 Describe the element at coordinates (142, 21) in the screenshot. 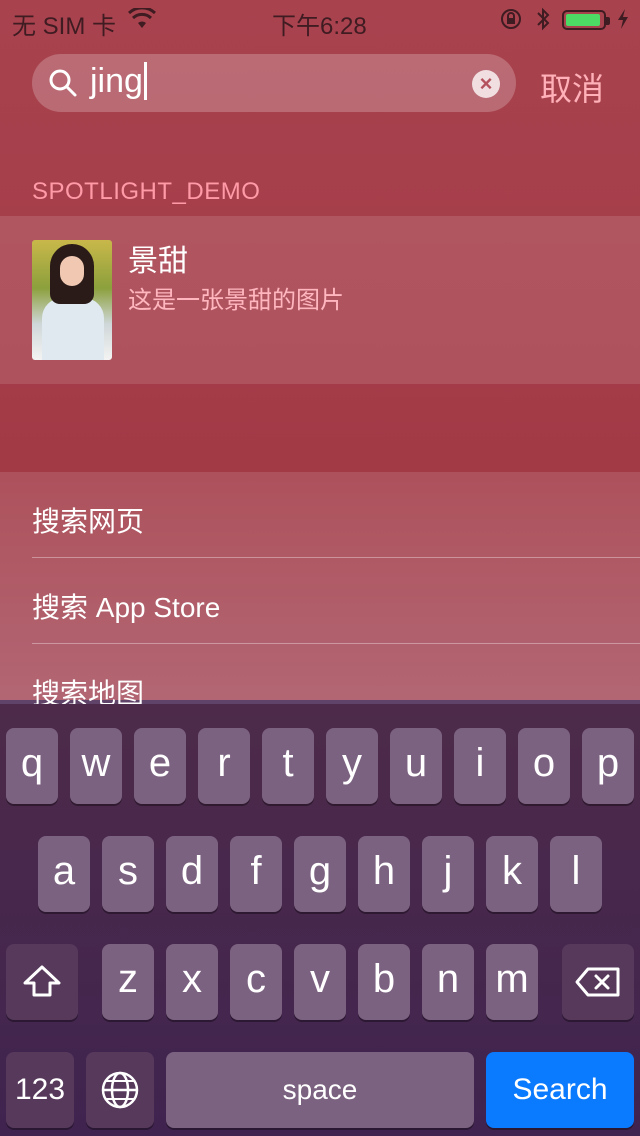

I see `wifi-icon` at that location.